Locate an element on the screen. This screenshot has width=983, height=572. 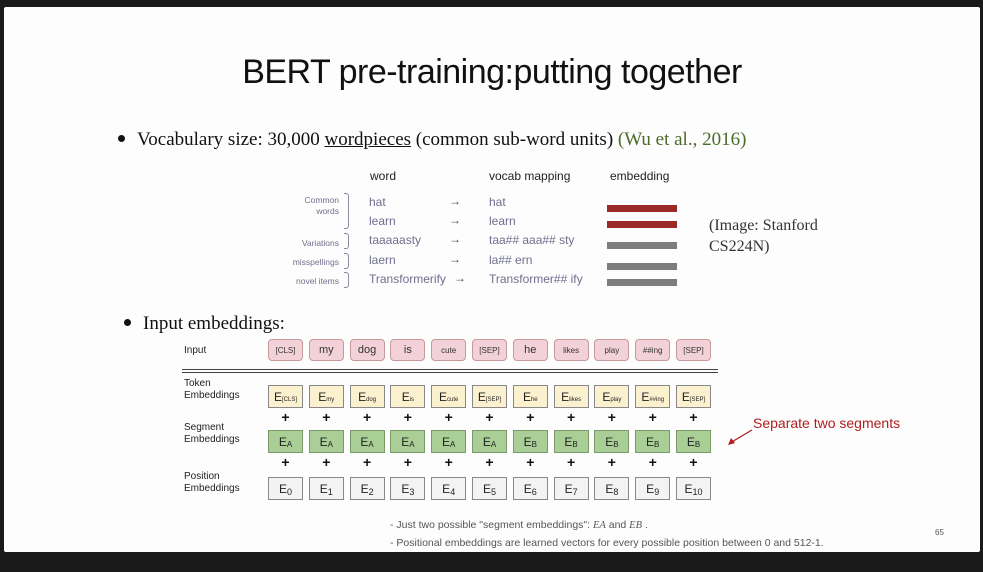
position-embedding: E4 is located at coordinates (449, 488).